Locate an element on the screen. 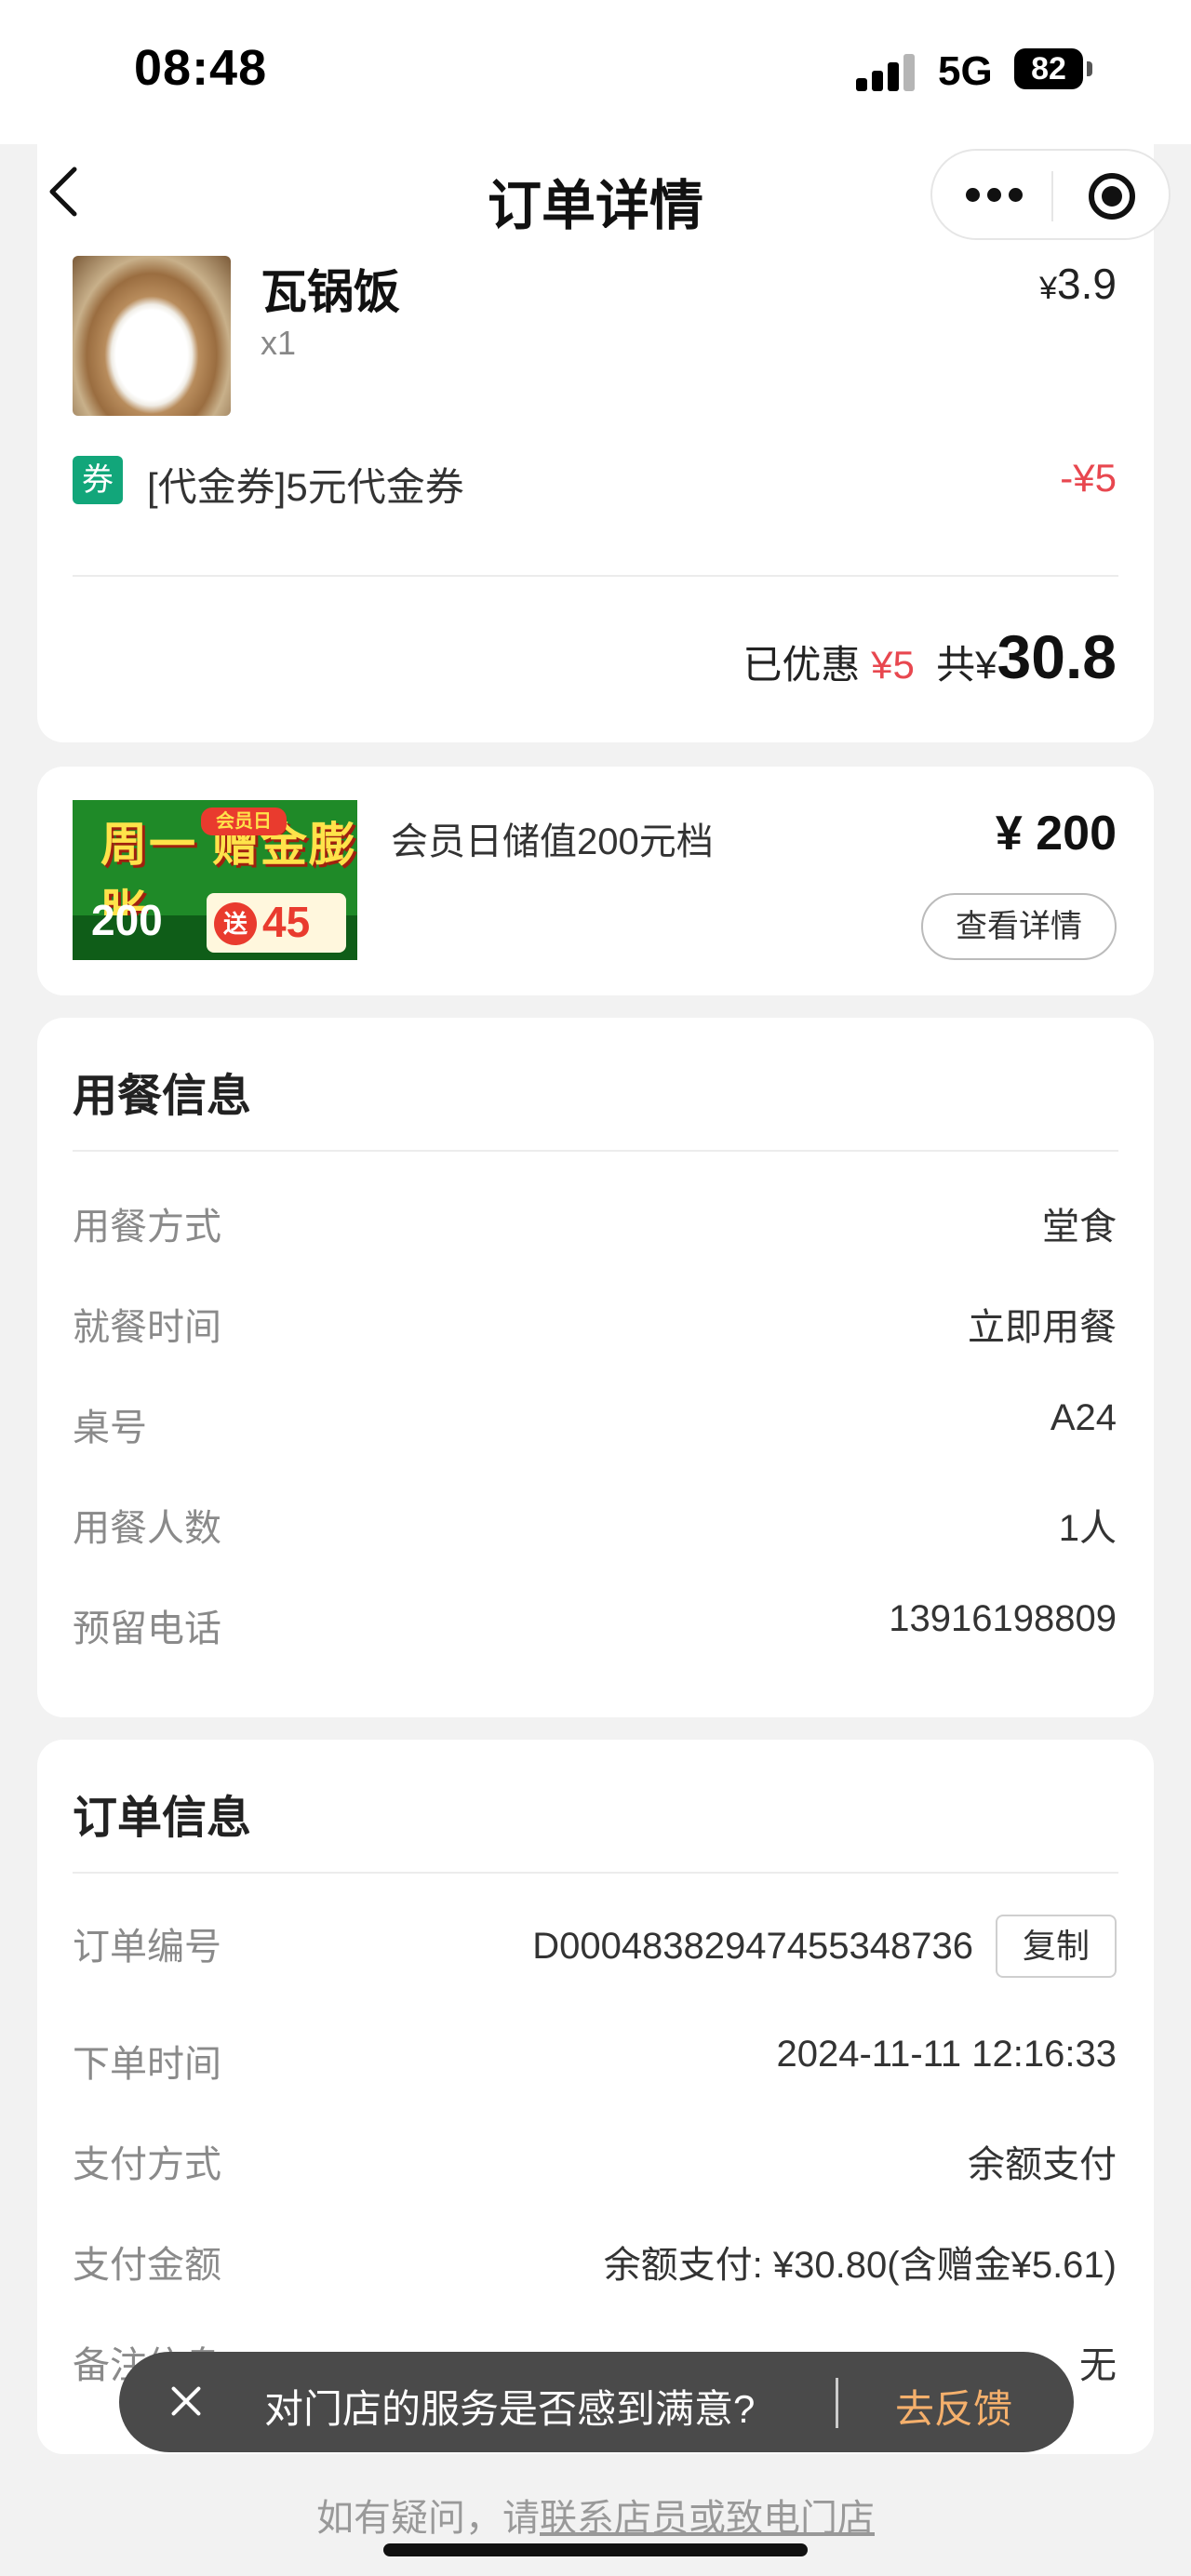  home-indicator is located at coordinates (595, 2549).